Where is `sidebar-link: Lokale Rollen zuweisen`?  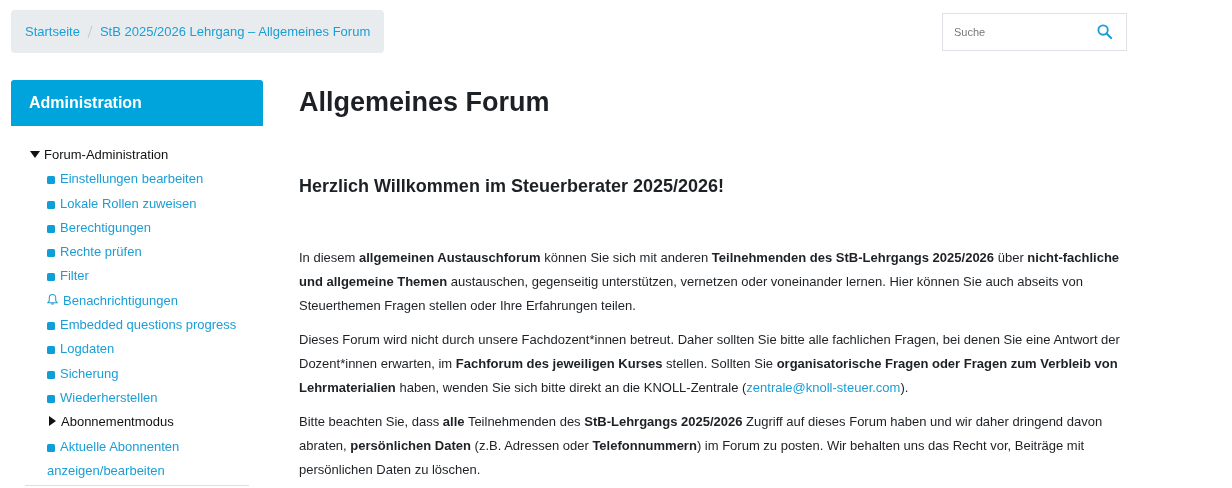 sidebar-link: Lokale Rollen zuweisen is located at coordinates (155, 203).